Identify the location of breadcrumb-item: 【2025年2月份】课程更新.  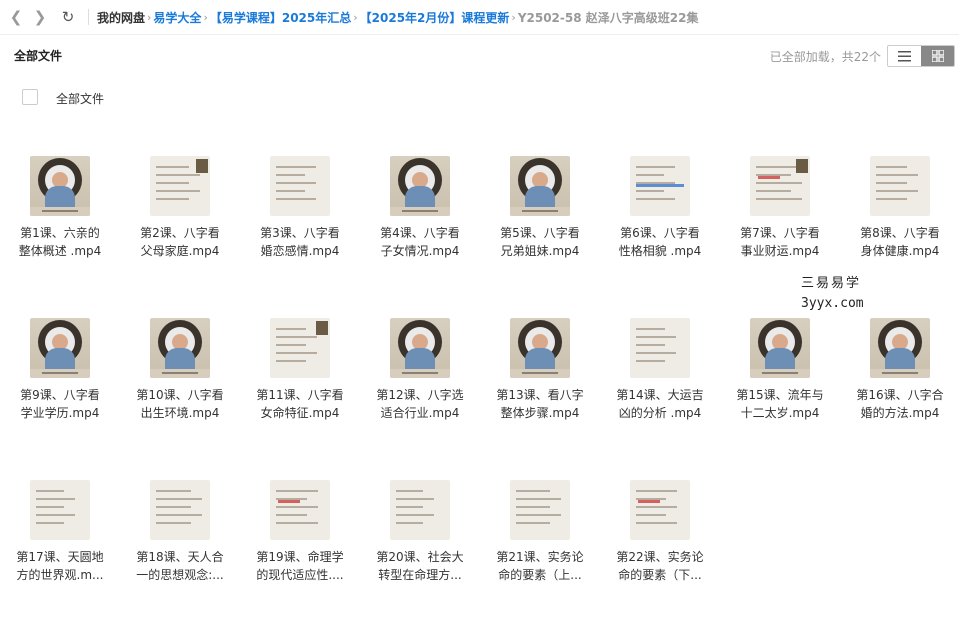
(435, 17).